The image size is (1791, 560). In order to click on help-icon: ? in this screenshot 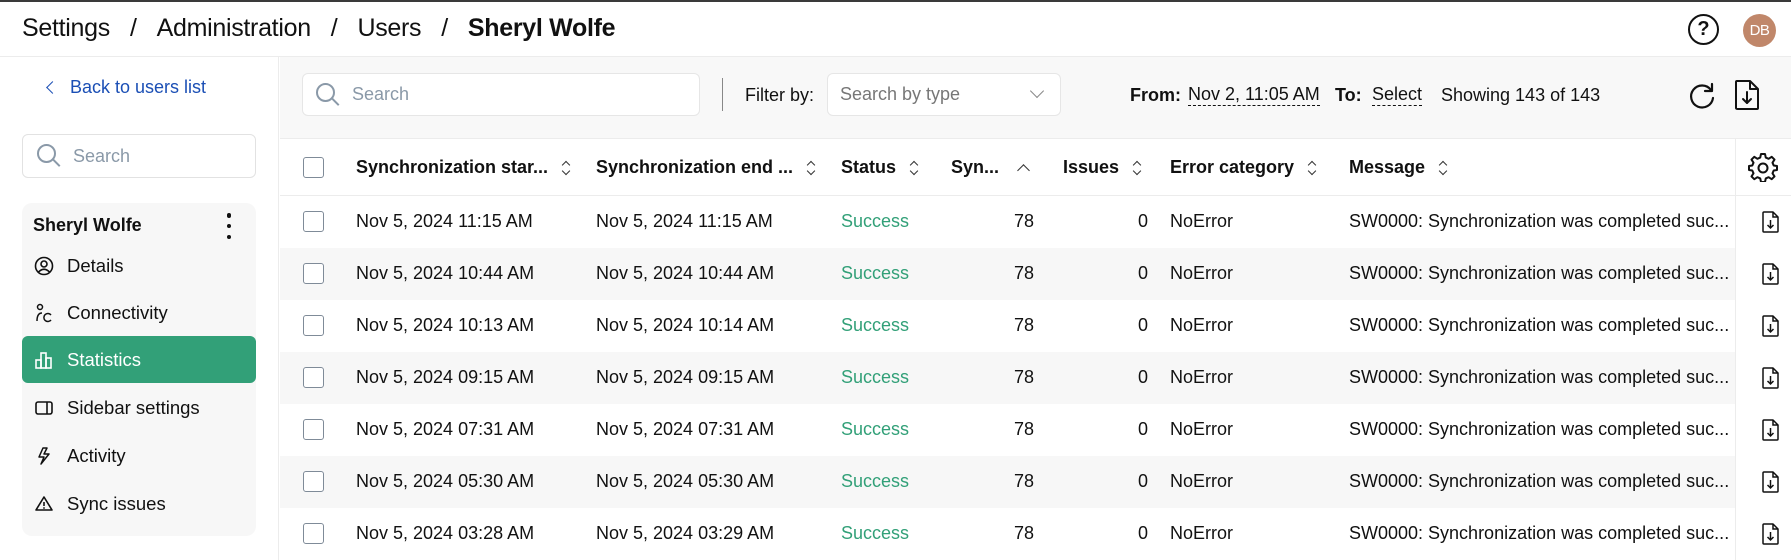, I will do `click(1703, 29)`.